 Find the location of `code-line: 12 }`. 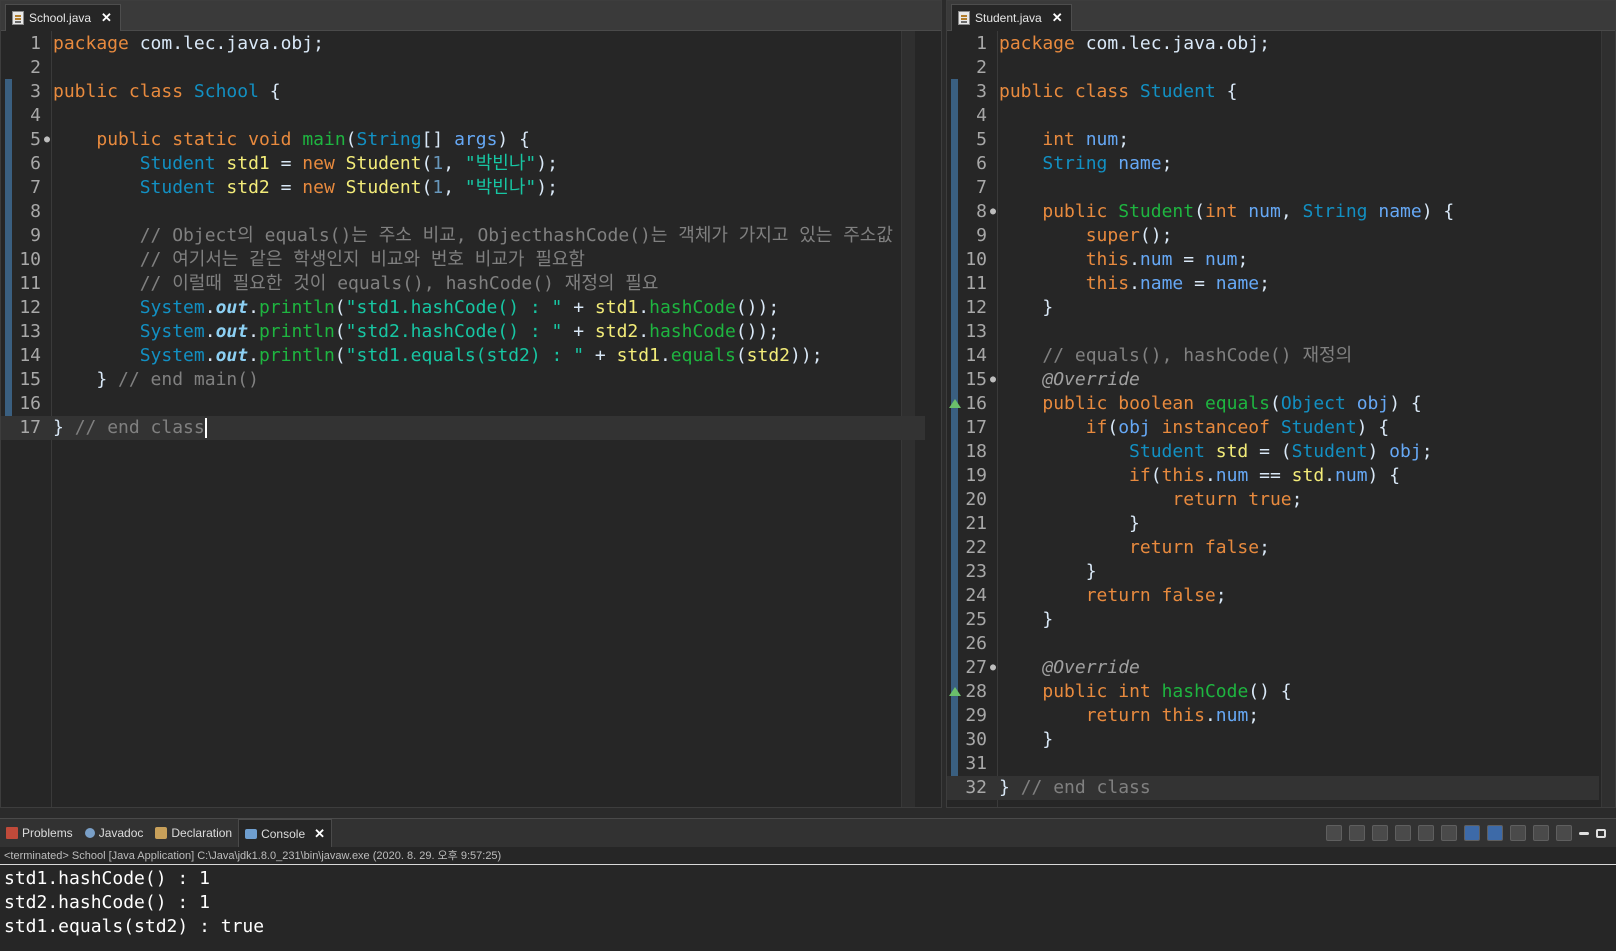

code-line: 12 } is located at coordinates (1273, 308).